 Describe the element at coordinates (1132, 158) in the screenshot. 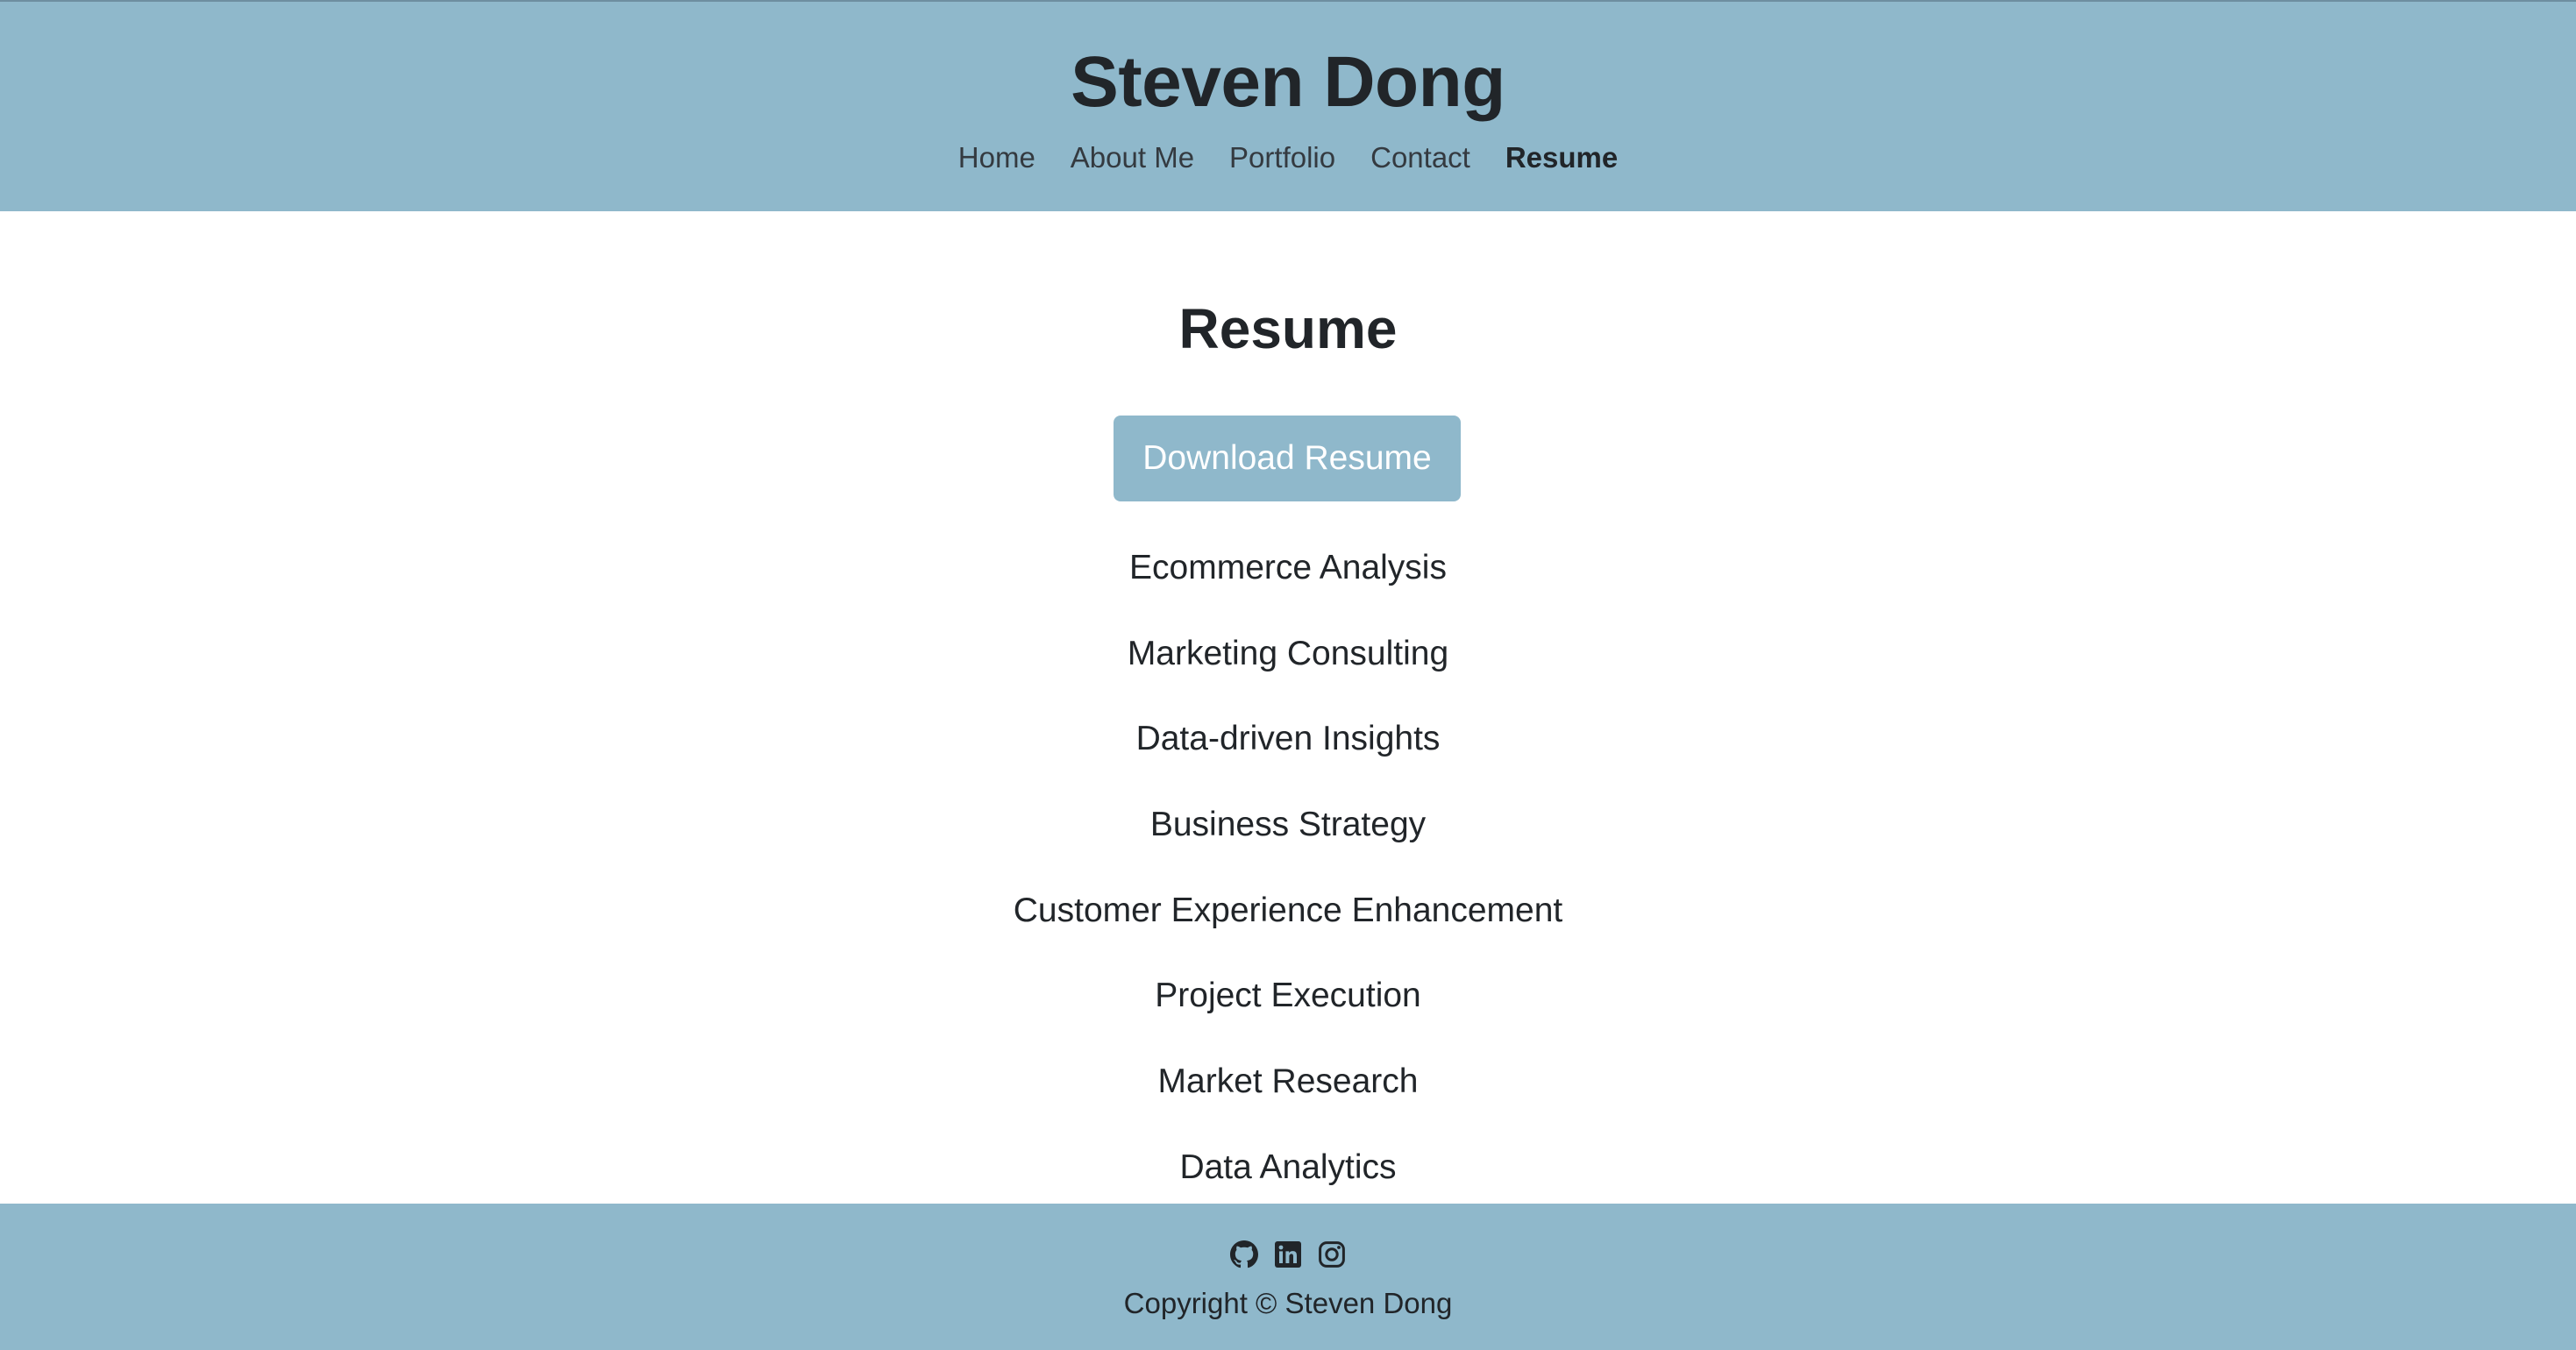

I see `nav-about-me-link: About Me` at that location.